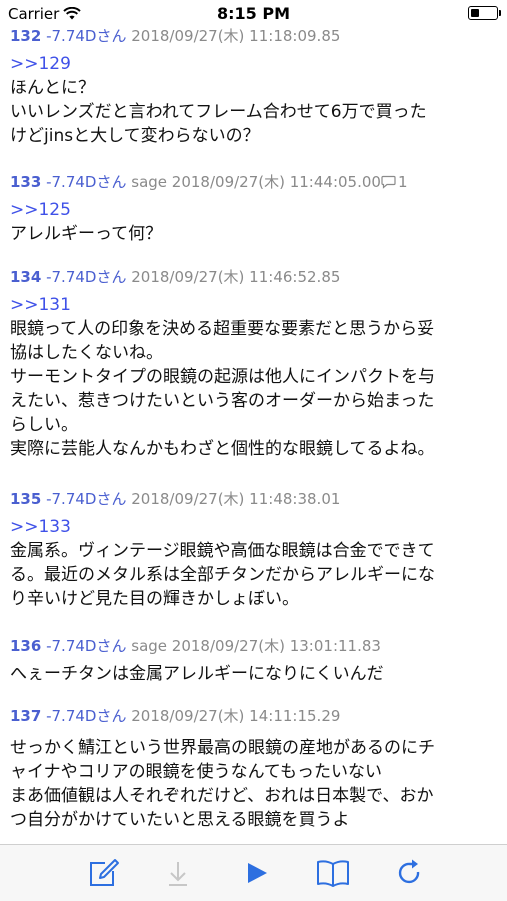 The width and height of the screenshot is (507, 901). I want to click on bookmarks-button, so click(333, 875).